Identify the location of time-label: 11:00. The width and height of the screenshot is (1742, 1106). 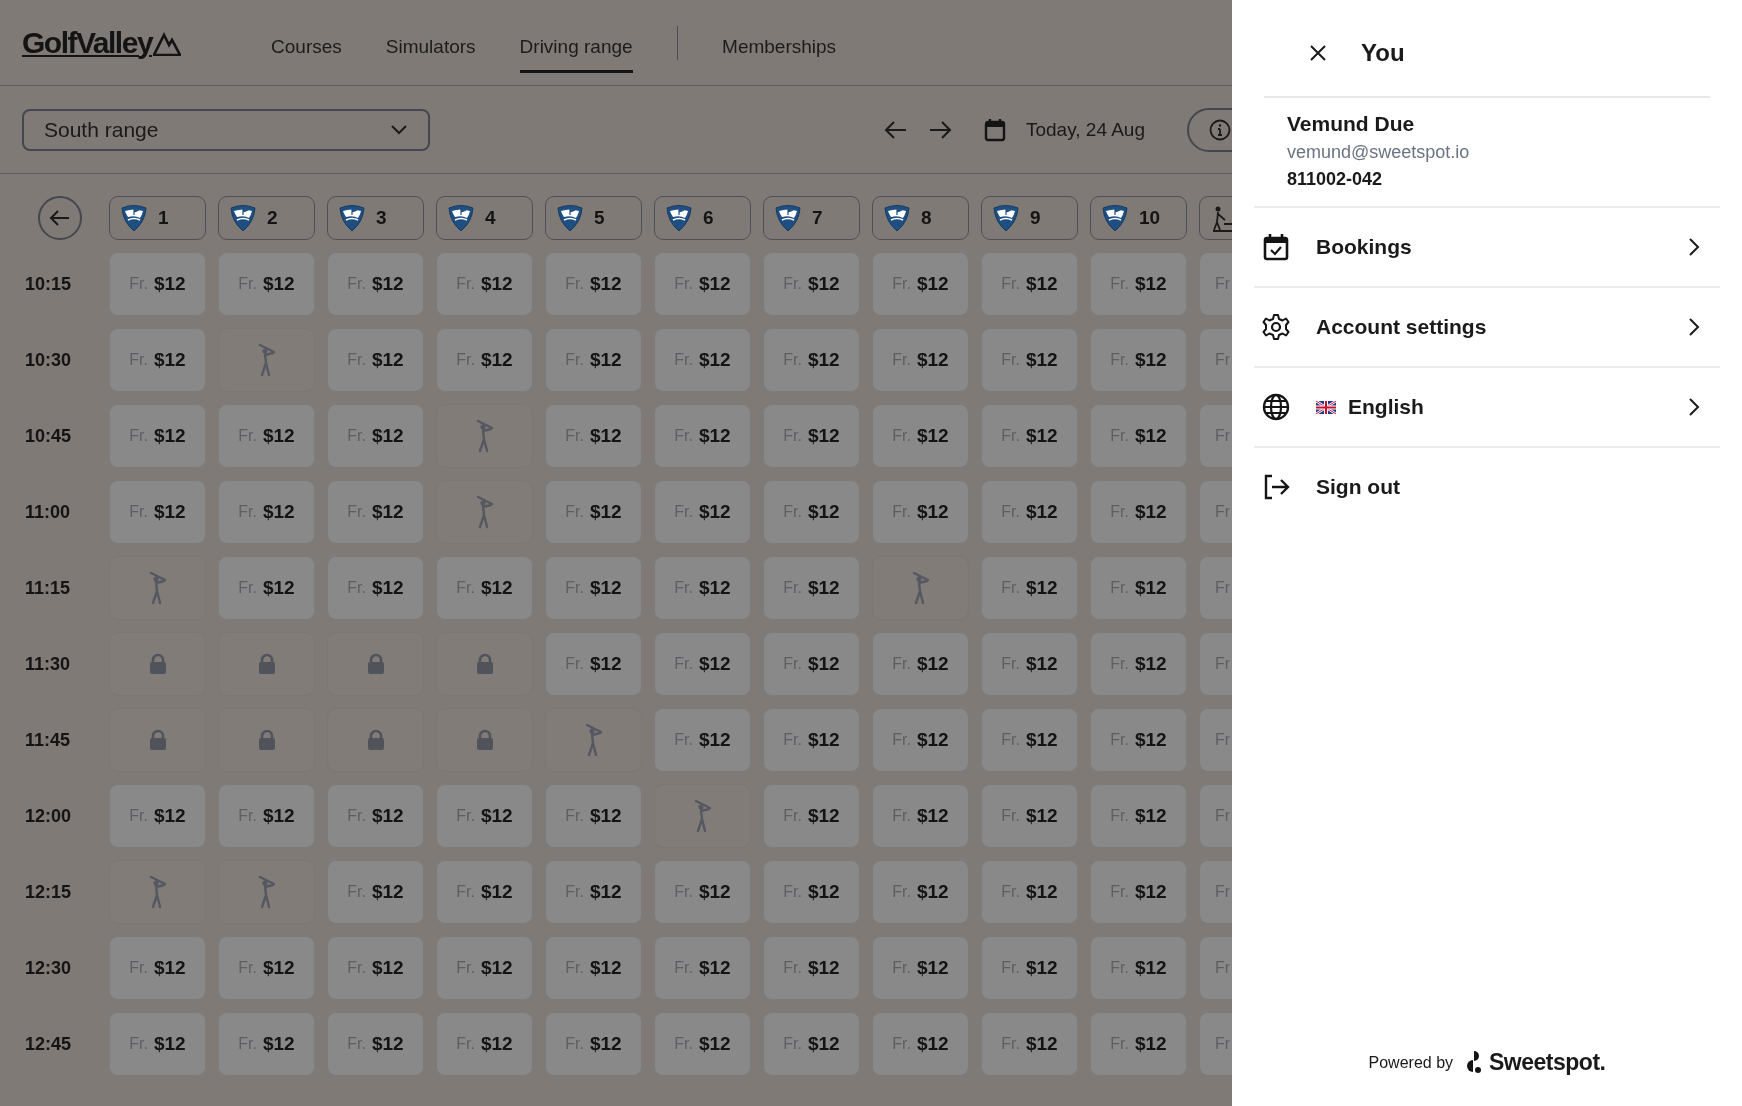
(48, 512).